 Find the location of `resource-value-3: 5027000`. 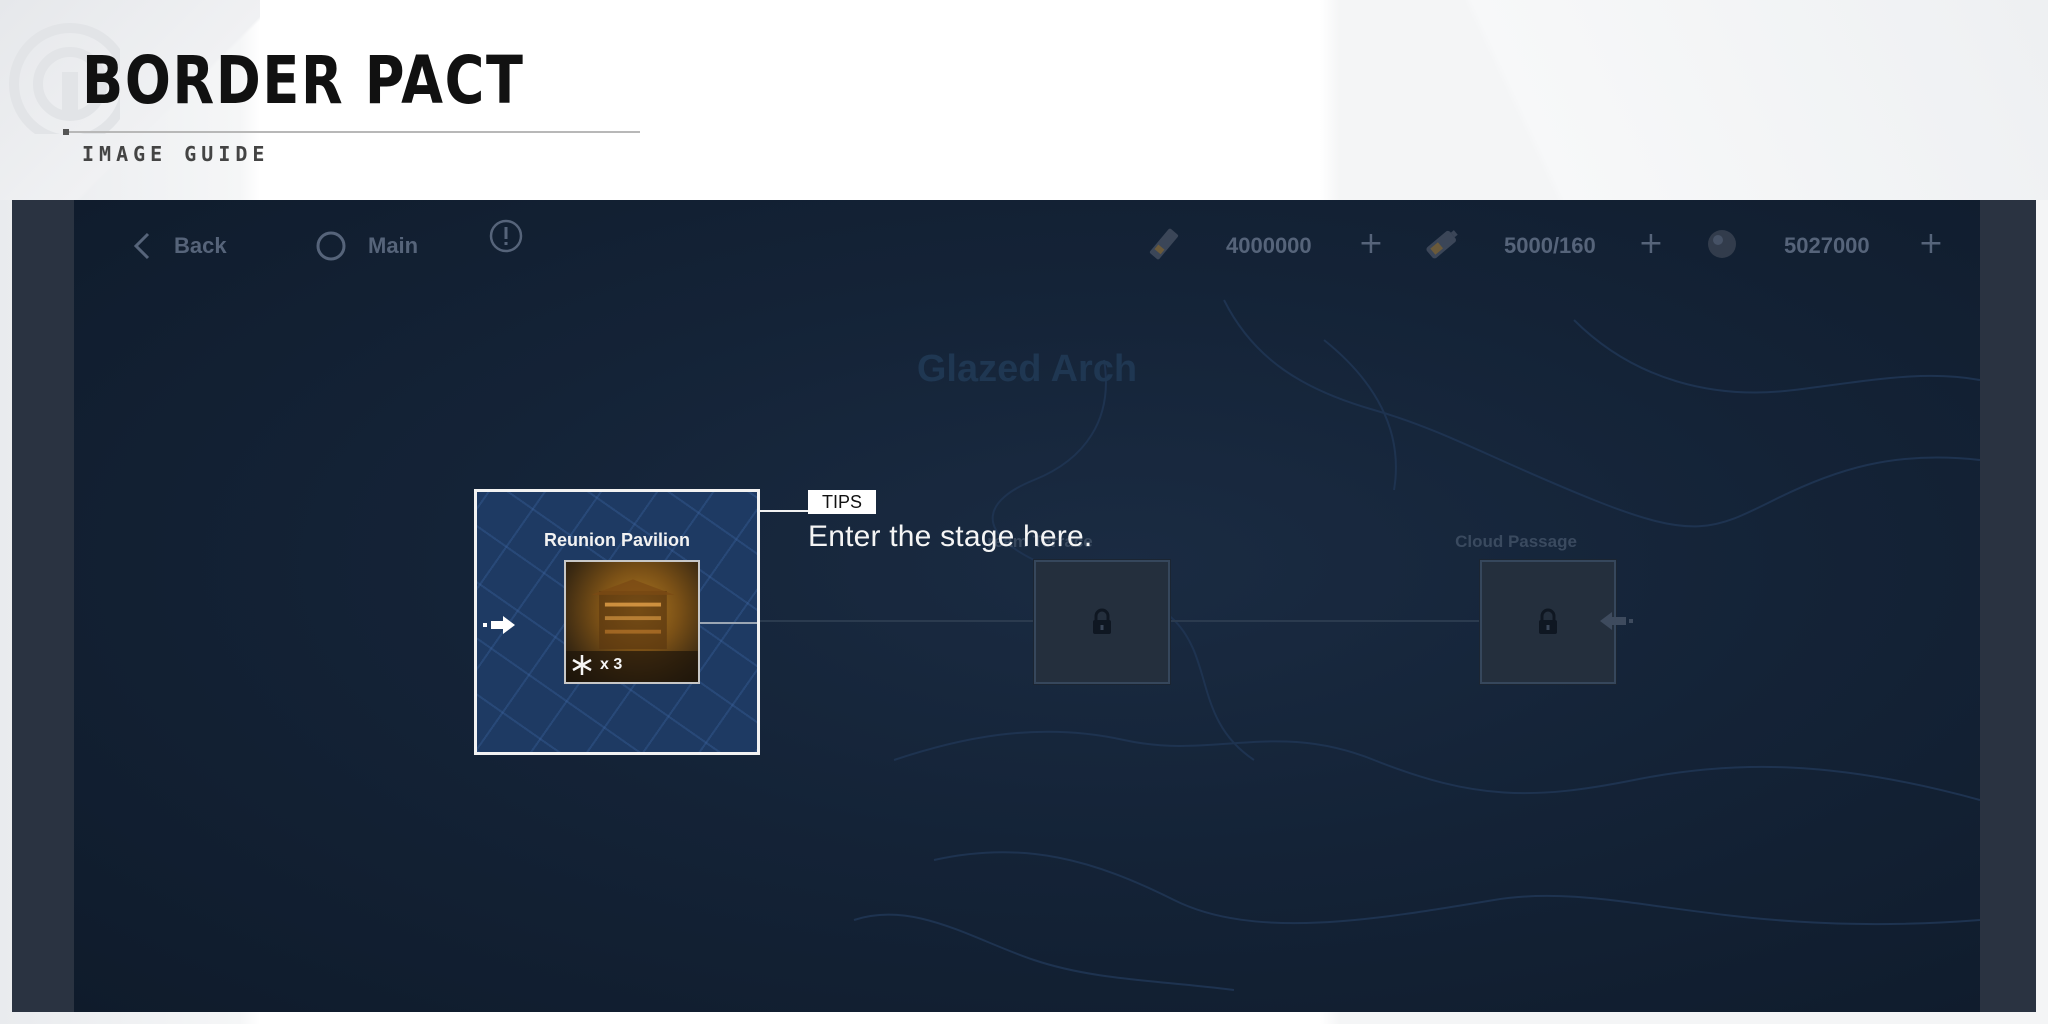

resource-value-3: 5027000 is located at coordinates (1827, 245).